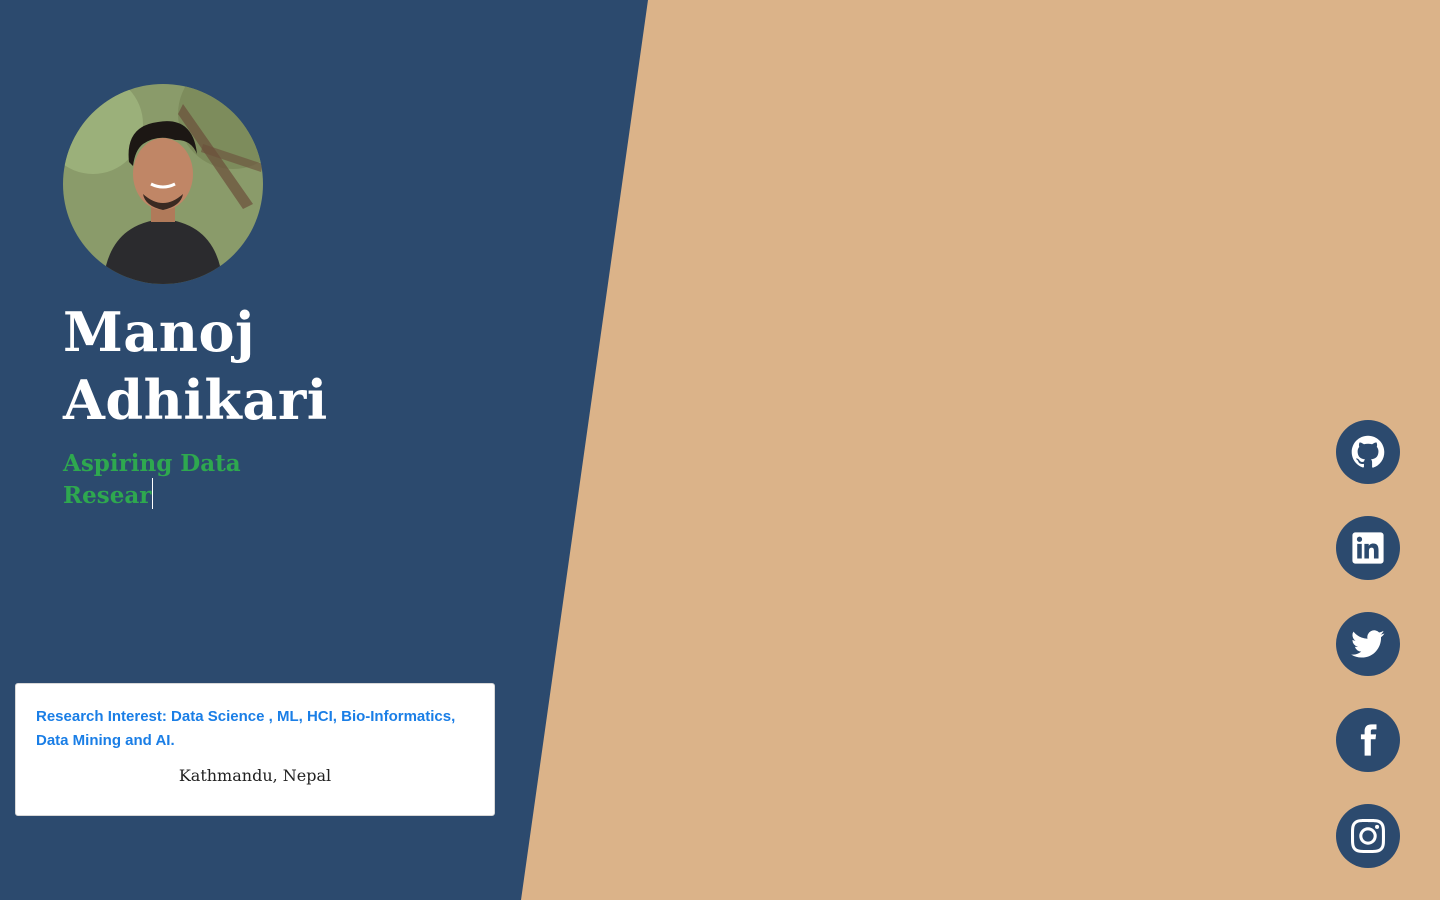 This screenshot has width=1440, height=900. I want to click on profile-name: Manoj Adhikari, so click(195, 366).